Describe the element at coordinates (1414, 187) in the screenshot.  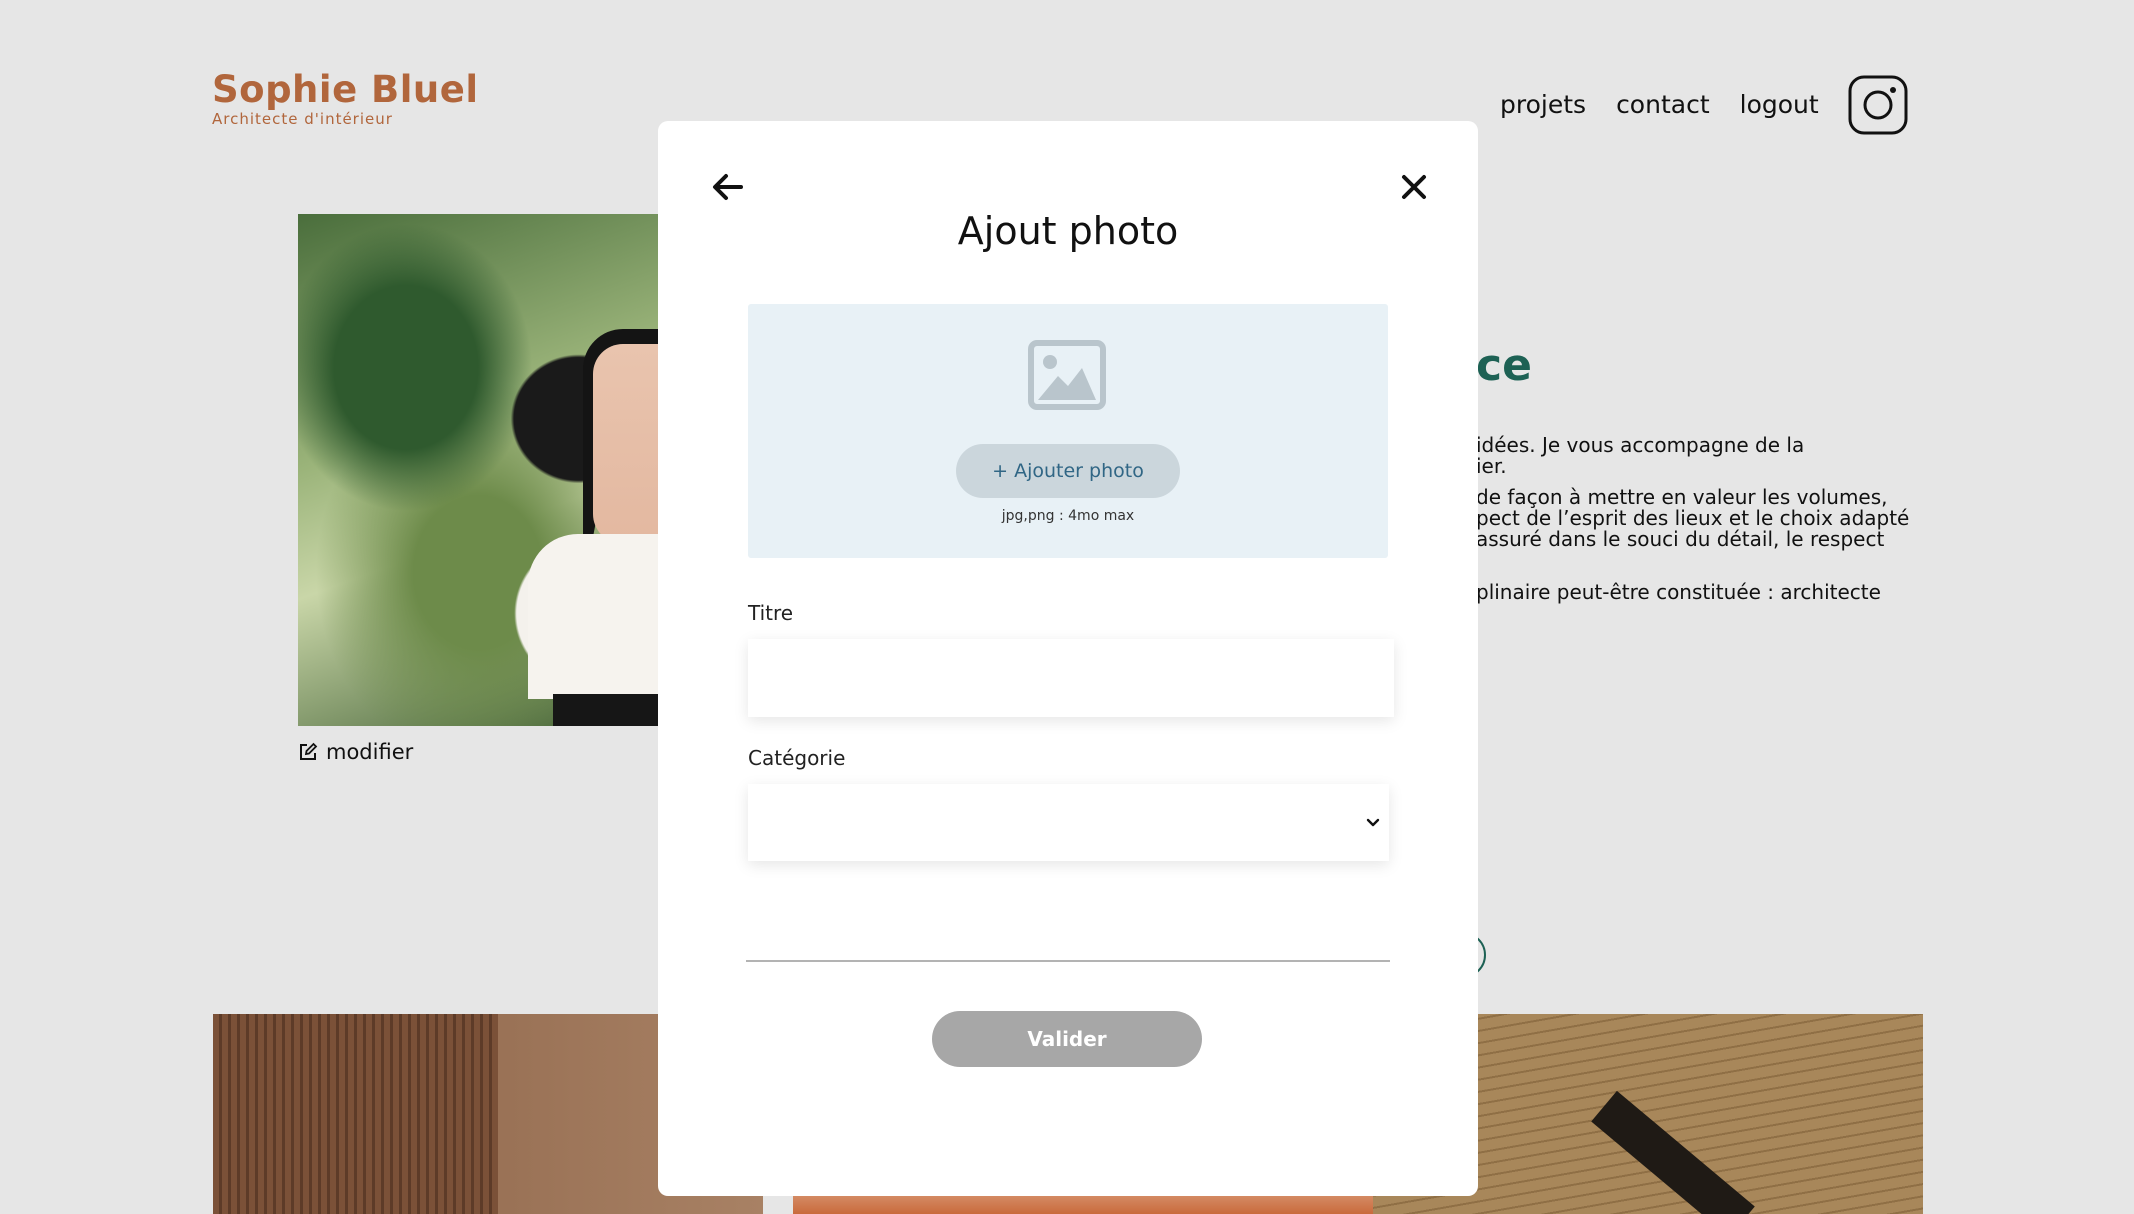
I see `close-icon` at that location.